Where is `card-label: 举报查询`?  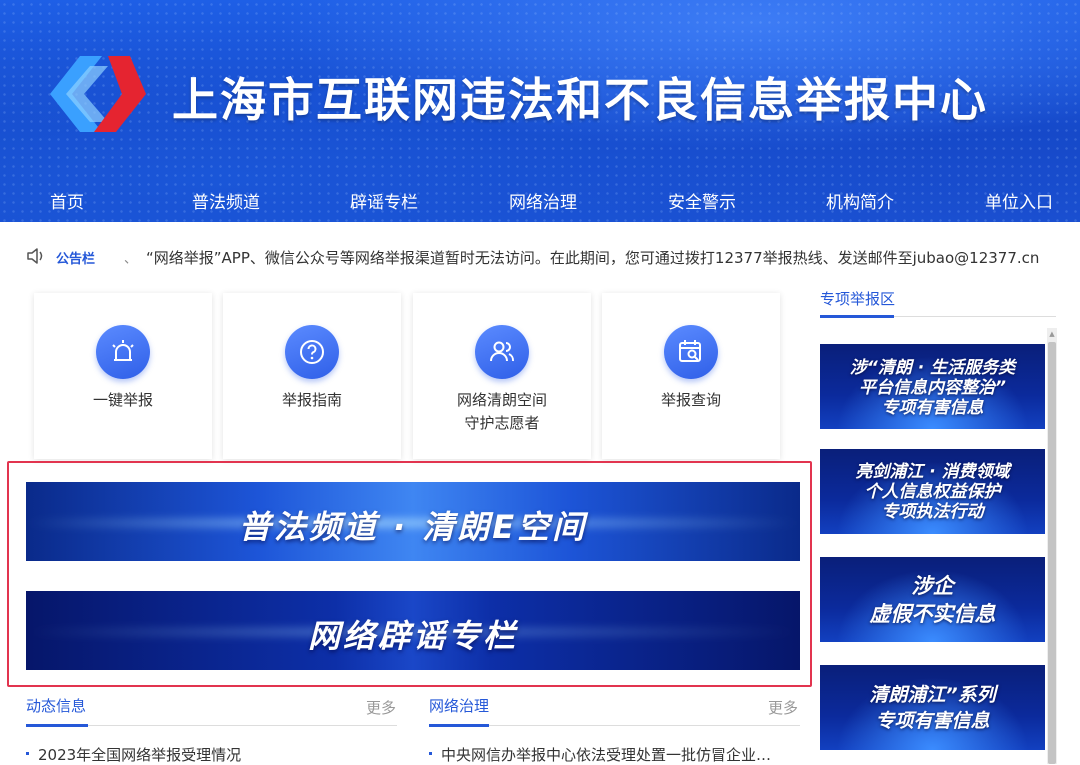 card-label: 举报查询 is located at coordinates (690, 400).